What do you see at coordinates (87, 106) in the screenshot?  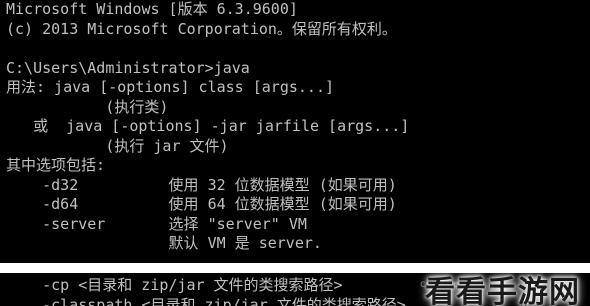 I see `console-line-usage-class: (执行类)` at bounding box center [87, 106].